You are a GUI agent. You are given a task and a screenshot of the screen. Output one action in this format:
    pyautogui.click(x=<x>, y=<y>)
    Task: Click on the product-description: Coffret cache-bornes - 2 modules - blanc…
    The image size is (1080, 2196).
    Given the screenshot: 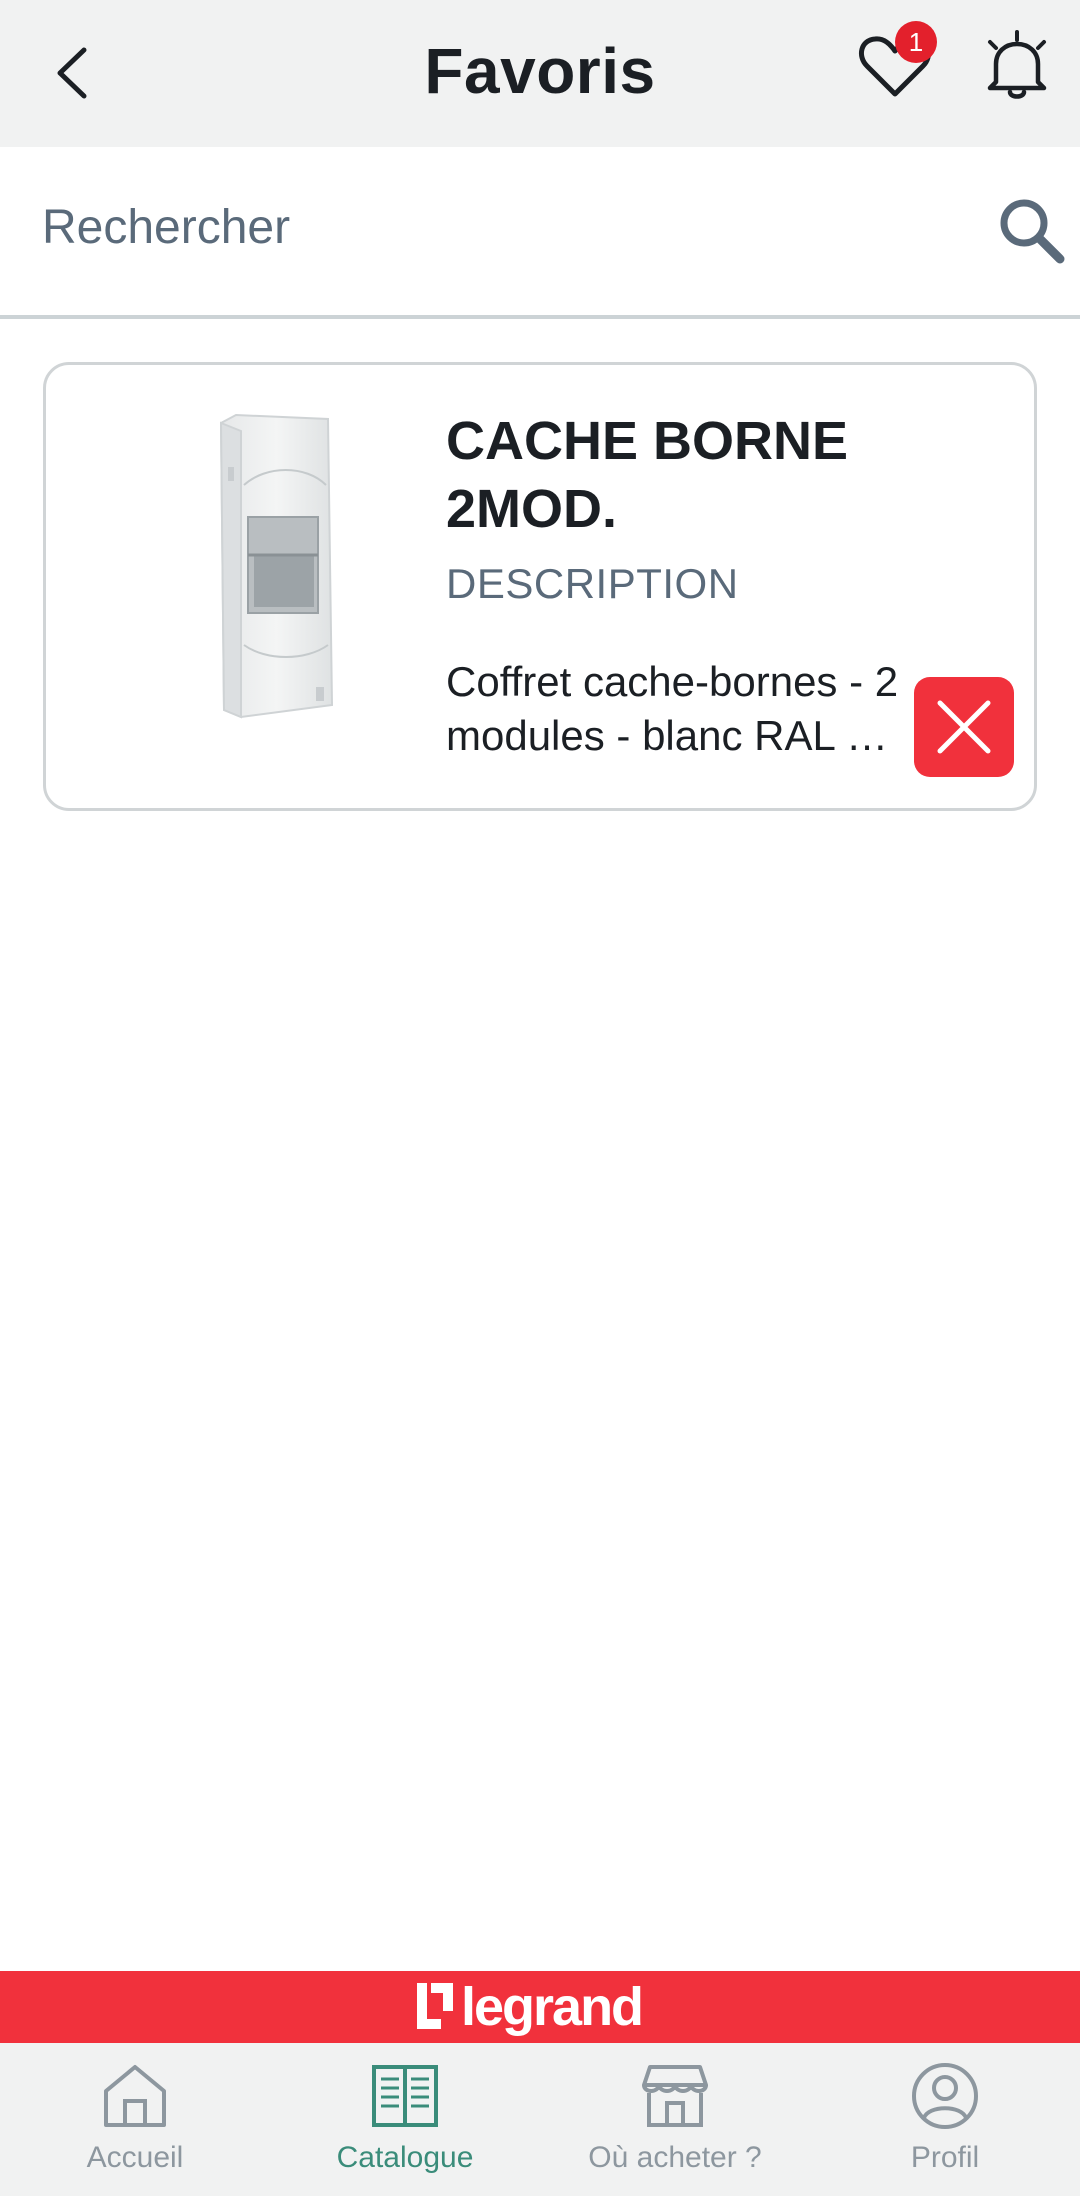 What is the action you would take?
    pyautogui.click(x=672, y=708)
    